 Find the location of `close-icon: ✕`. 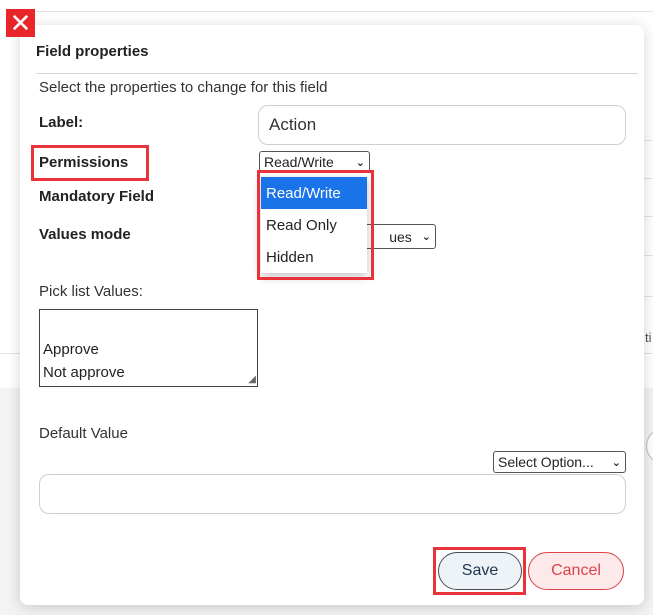

close-icon: ✕ is located at coordinates (20, 23).